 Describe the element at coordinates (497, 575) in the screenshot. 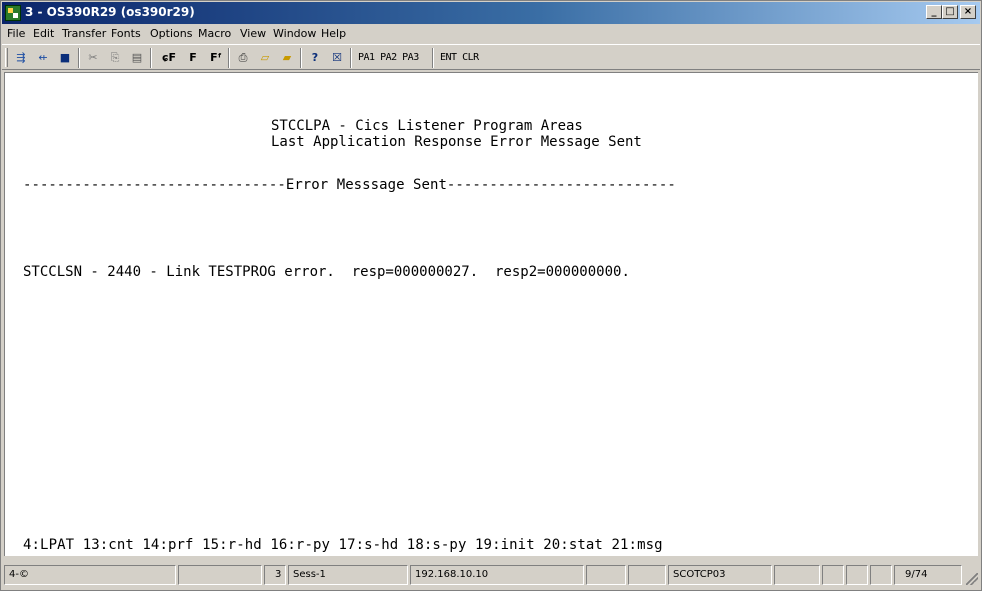

I see `host-ip: 192.168.10.10` at that location.